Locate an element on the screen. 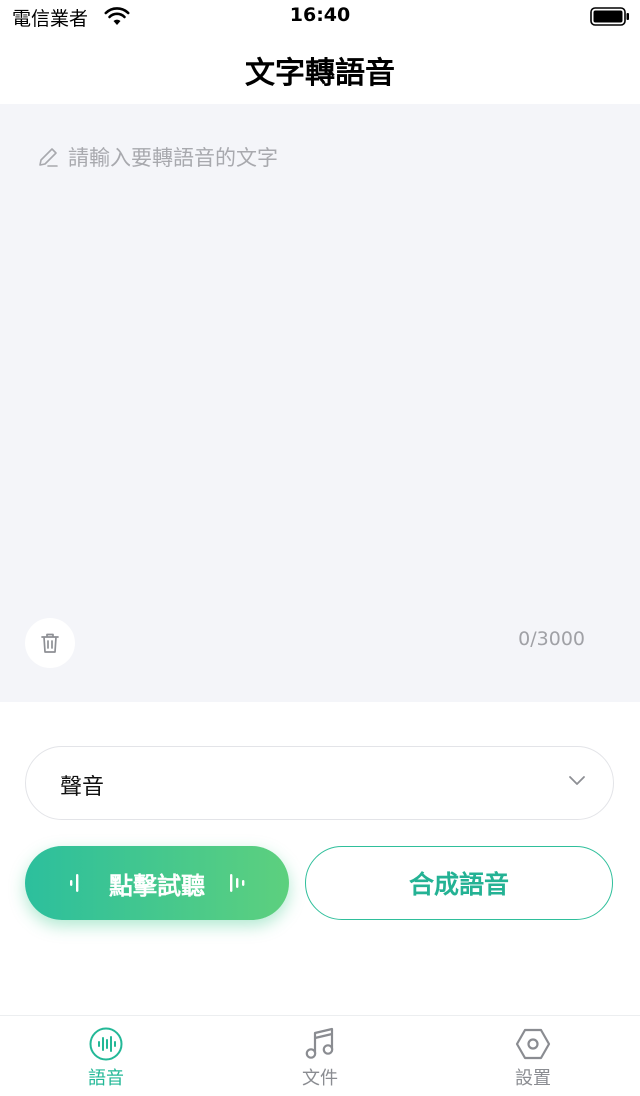  tab-files: 文件 is located at coordinates (320, 1058).